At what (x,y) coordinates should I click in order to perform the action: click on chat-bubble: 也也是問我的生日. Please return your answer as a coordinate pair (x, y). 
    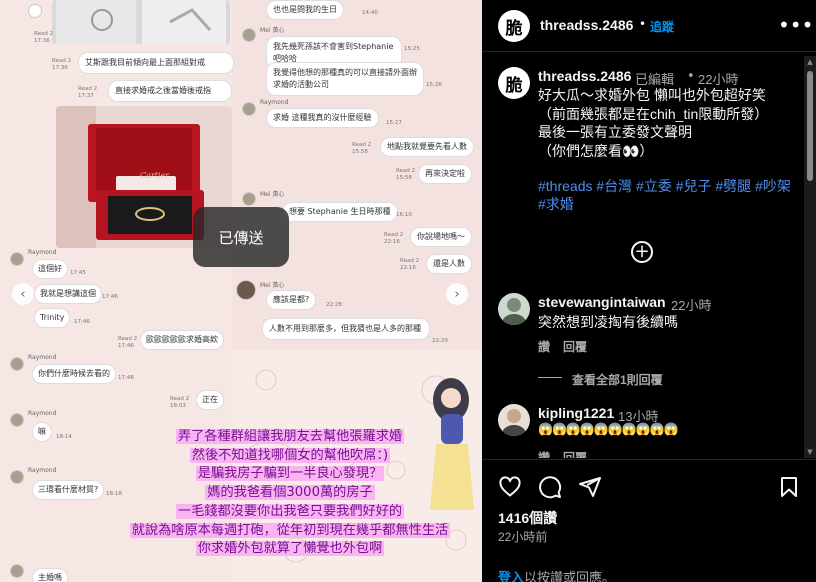
    Looking at the image, I should click on (305, 10).